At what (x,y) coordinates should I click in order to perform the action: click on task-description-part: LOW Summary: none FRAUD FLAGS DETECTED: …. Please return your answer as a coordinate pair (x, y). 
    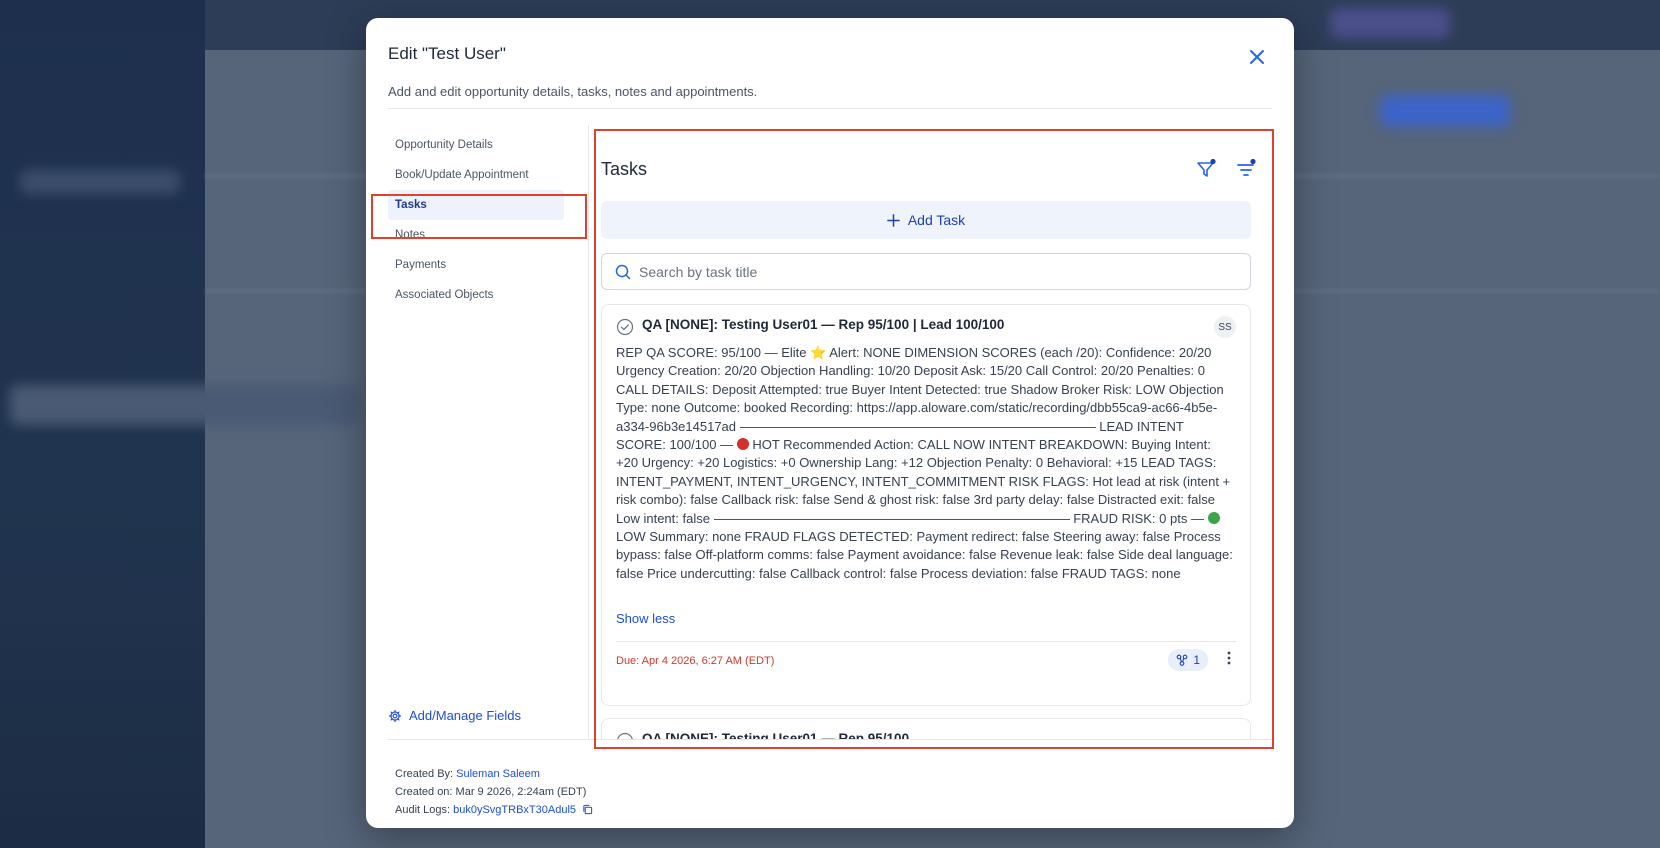
    Looking at the image, I should click on (924, 555).